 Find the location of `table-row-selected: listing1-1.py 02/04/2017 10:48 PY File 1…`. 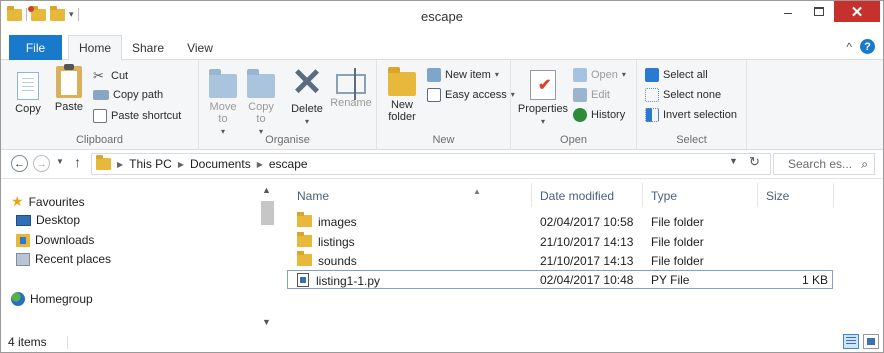

table-row-selected: listing1-1.py 02/04/2017 10:48 PY File 1… is located at coordinates (560, 279).